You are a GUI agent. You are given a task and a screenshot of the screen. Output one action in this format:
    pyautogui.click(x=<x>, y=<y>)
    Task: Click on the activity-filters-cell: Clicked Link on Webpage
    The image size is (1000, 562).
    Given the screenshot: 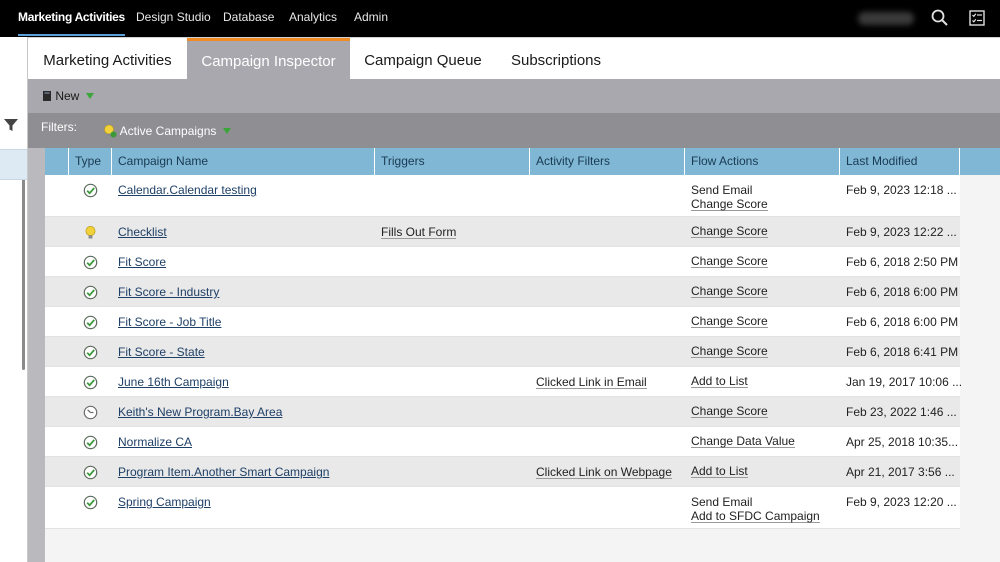 What is the action you would take?
    pyautogui.click(x=604, y=472)
    